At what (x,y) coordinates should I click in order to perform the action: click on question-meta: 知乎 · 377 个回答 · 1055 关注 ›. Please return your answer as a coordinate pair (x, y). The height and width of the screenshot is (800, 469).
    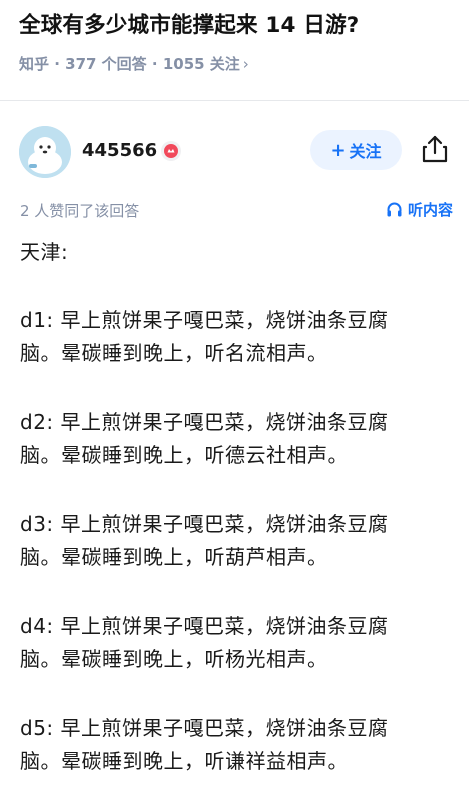
    Looking at the image, I should click on (134, 63).